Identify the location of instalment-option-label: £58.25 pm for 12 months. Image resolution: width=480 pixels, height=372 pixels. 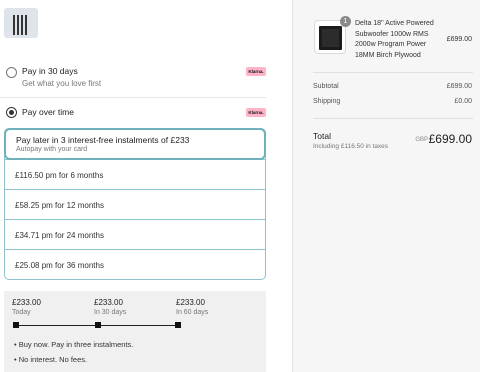
(59, 205).